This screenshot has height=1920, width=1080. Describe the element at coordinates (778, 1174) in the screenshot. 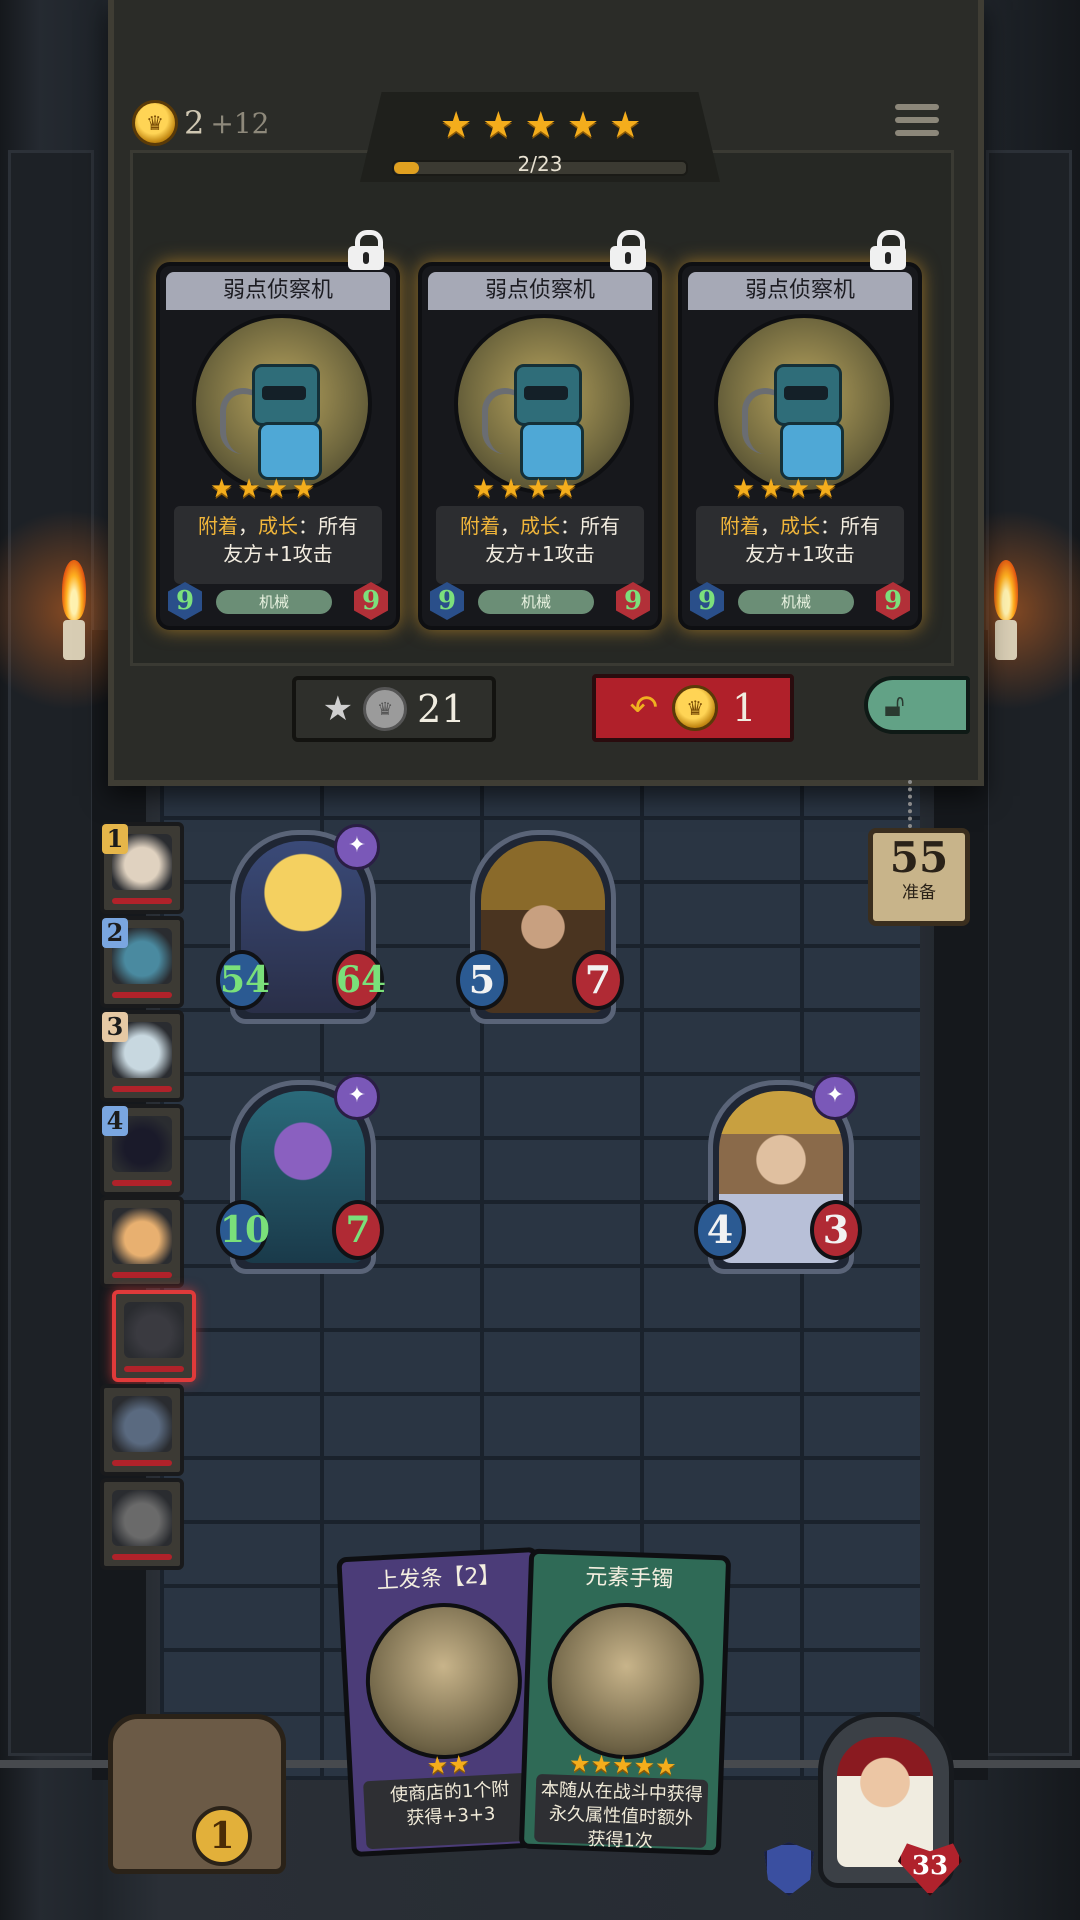

I see `board-minion: ✦ 4 3` at that location.